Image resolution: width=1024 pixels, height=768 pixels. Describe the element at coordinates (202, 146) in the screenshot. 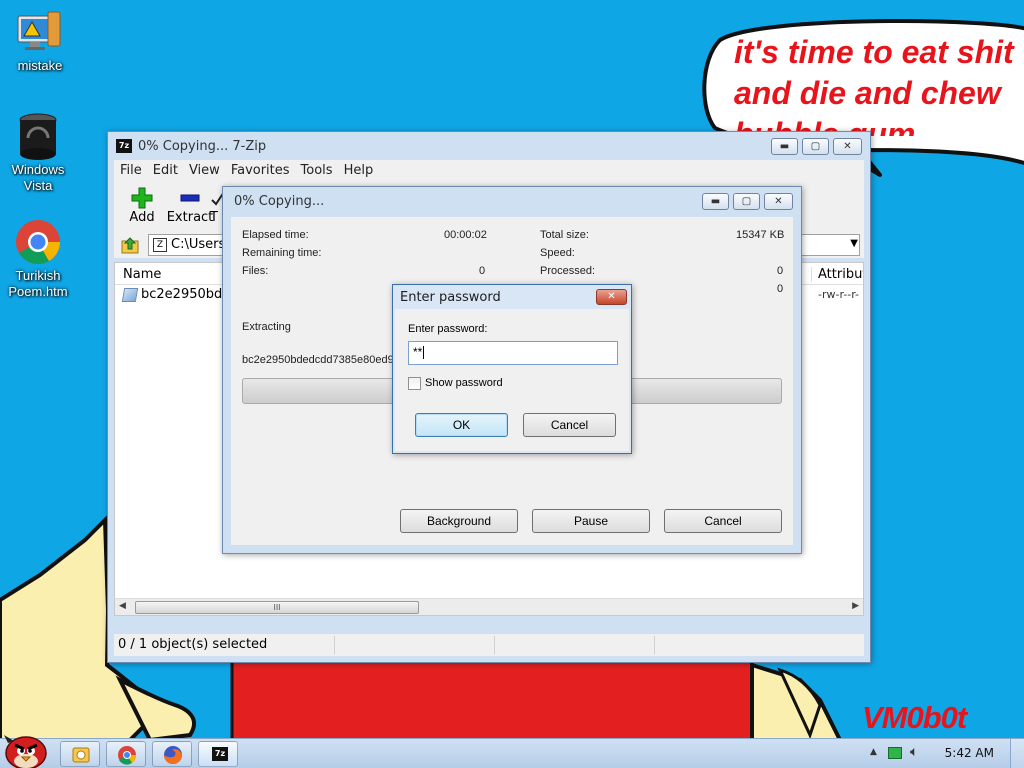

I see `main-window-title: 0% Copying... 7-Zip` at that location.